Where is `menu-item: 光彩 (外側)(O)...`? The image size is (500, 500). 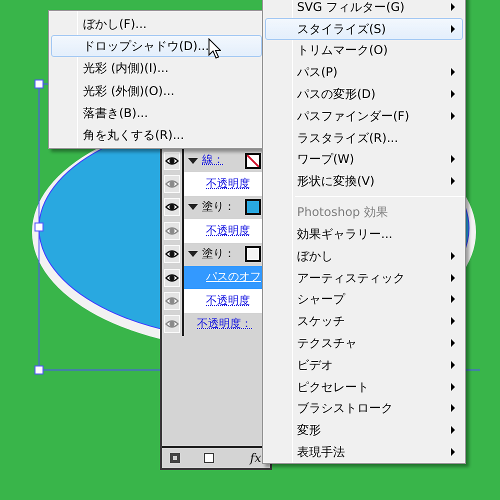 menu-item: 光彩 (外側)(O)... is located at coordinates (156, 91).